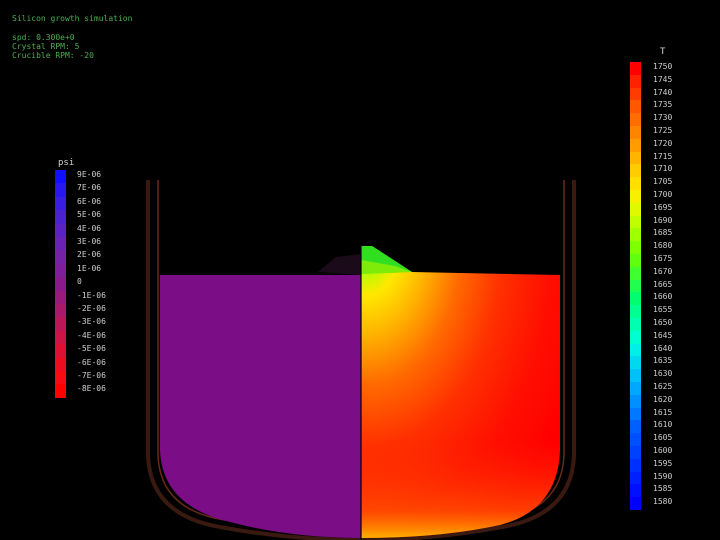 Image resolution: width=720 pixels, height=540 pixels. What do you see at coordinates (663, 386) in the screenshot?
I see `t_legend-label: 1625` at bounding box center [663, 386].